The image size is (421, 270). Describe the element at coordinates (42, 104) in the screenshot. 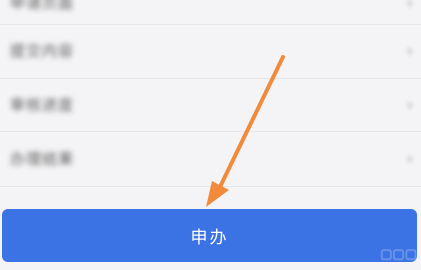

I see `list-item-label: 审核进度` at that location.